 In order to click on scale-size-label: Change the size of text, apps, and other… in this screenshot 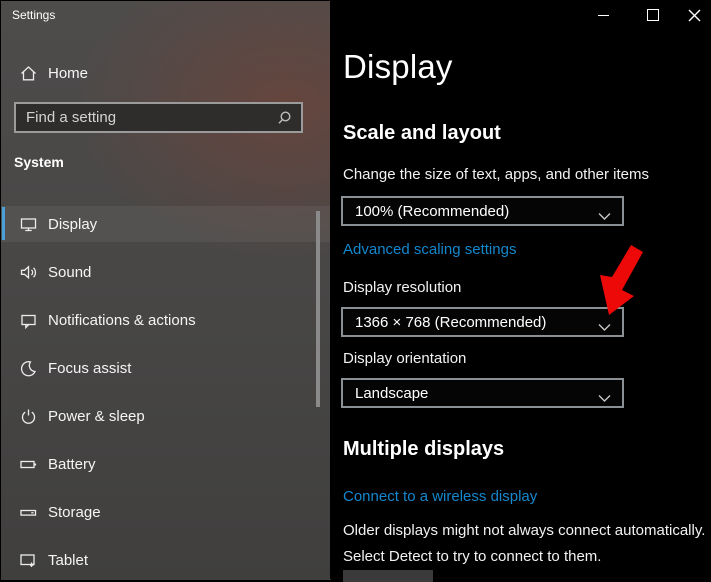, I will do `click(496, 174)`.